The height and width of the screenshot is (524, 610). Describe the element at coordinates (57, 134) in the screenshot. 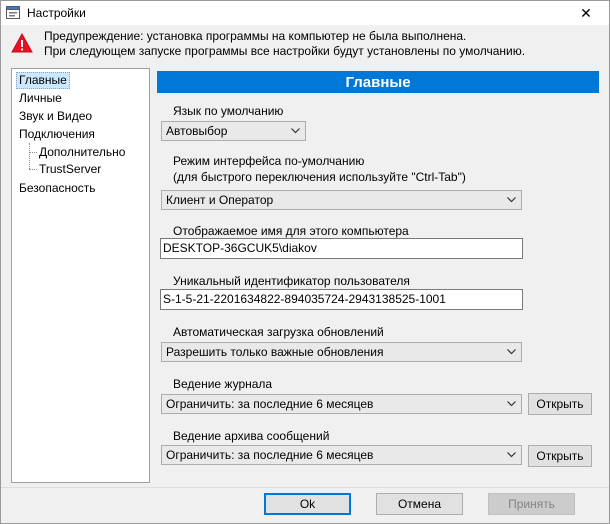

I see `tree-item-connections: Подключения` at that location.